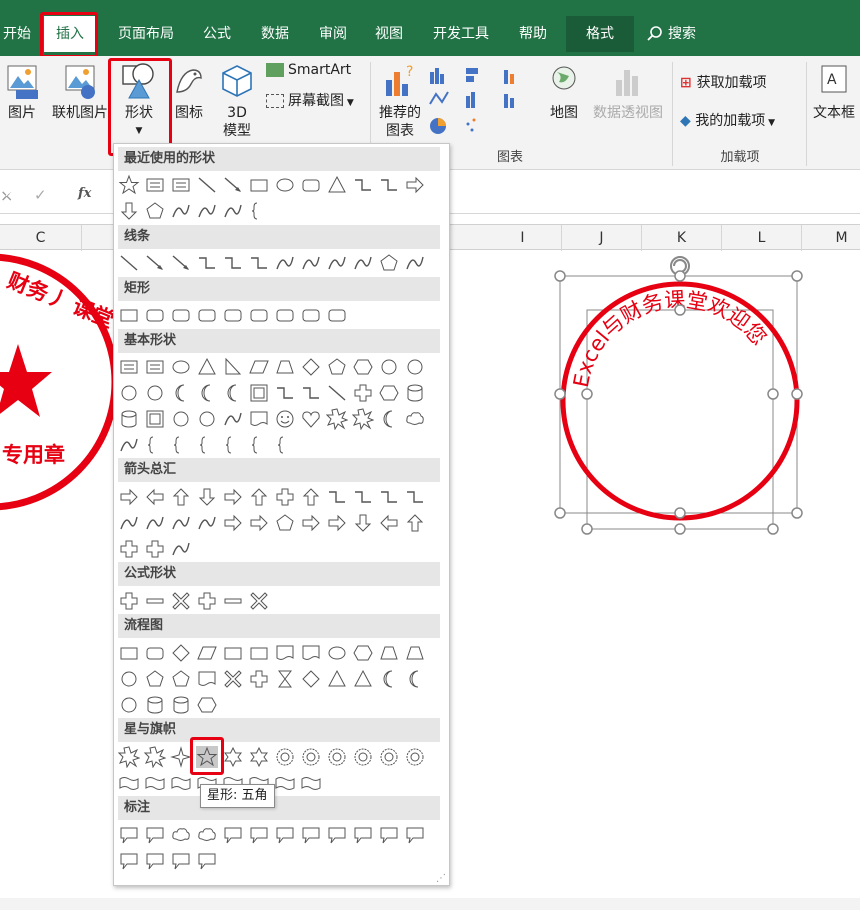 This screenshot has width=860, height=910. Describe the element at coordinates (80, 92) in the screenshot. I see `online-picture-button: 联机图片` at that location.